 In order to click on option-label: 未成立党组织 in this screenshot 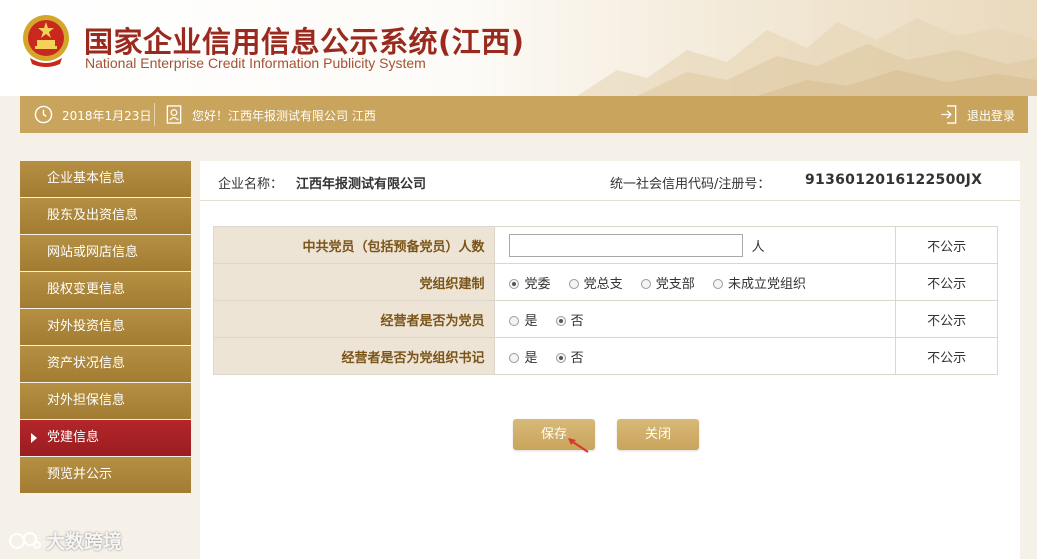, I will do `click(766, 284)`.